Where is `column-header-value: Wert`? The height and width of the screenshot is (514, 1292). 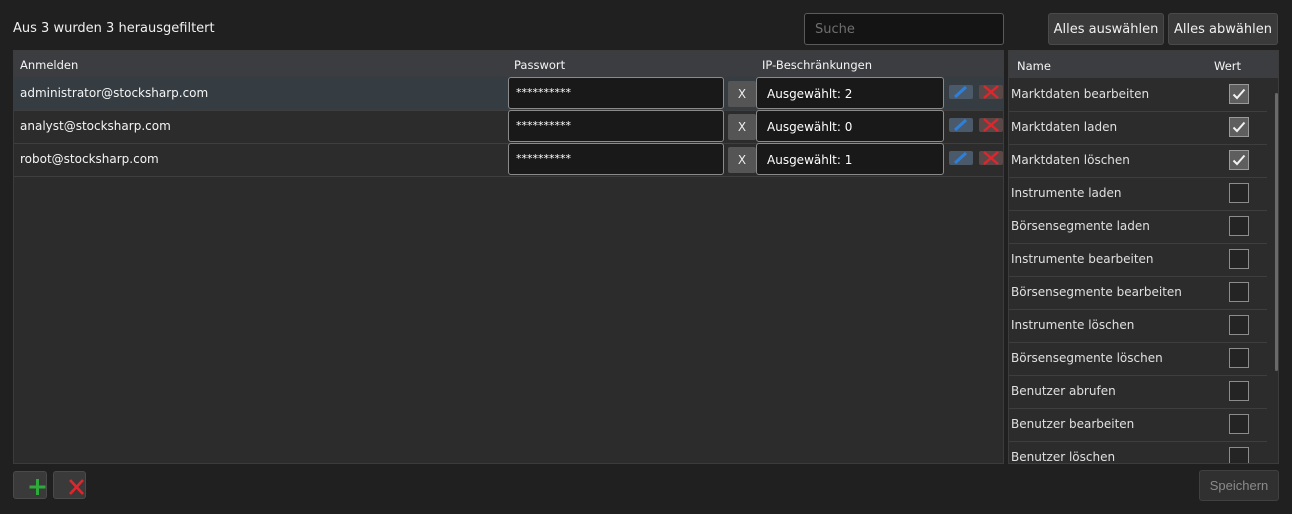 column-header-value: Wert is located at coordinates (1227, 66).